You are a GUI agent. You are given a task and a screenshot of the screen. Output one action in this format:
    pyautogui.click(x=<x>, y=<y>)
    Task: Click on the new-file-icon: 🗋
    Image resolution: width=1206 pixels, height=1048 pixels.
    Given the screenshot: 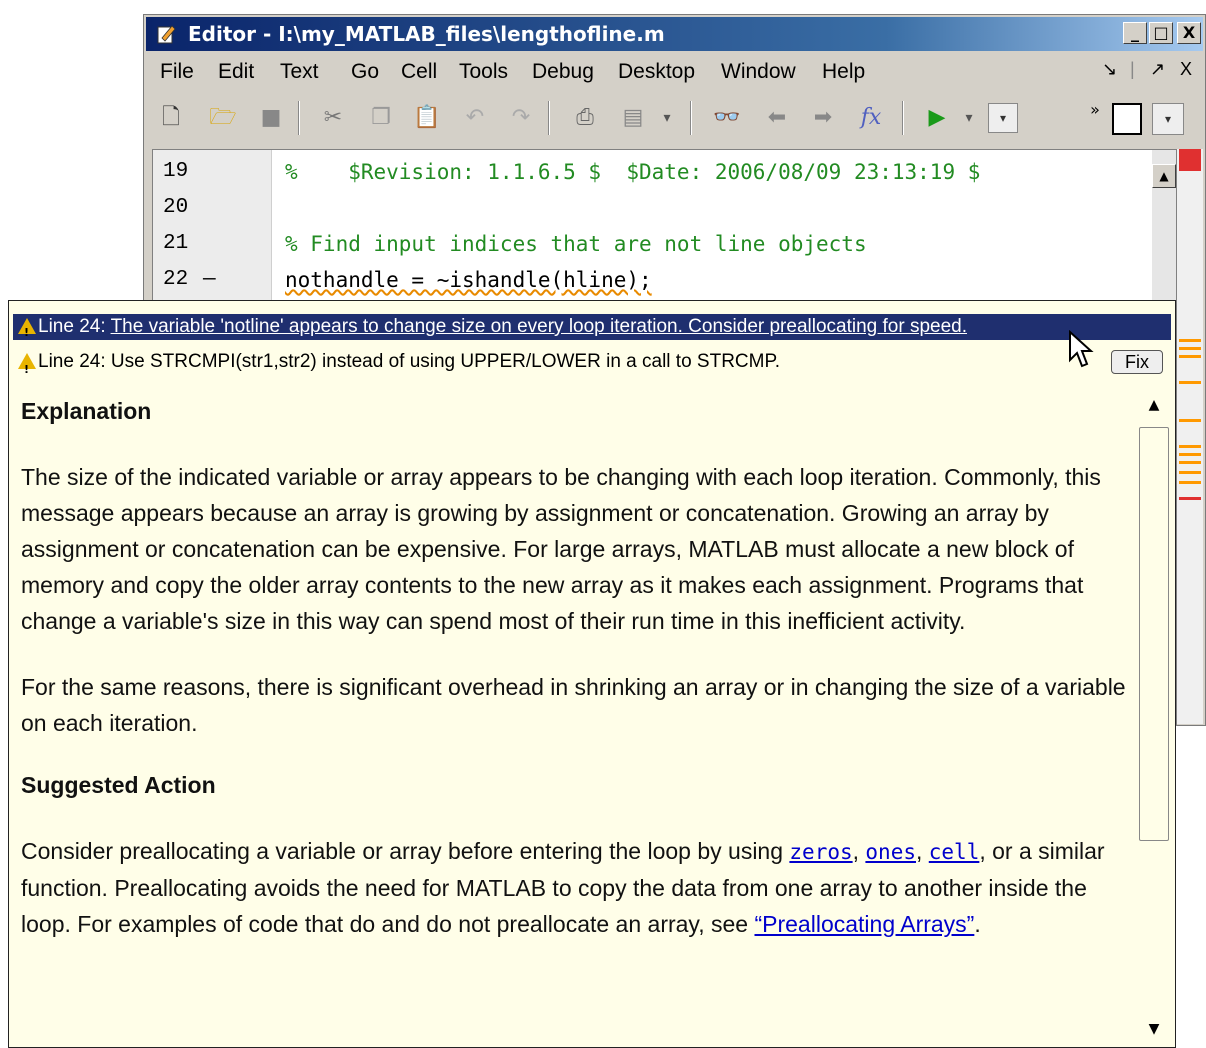 What is the action you would take?
    pyautogui.click(x=171, y=118)
    